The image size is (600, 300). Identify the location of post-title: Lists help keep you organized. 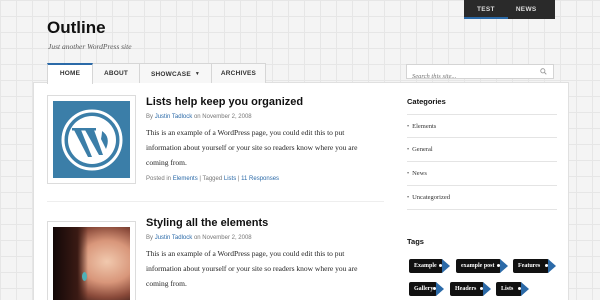
(224, 102).